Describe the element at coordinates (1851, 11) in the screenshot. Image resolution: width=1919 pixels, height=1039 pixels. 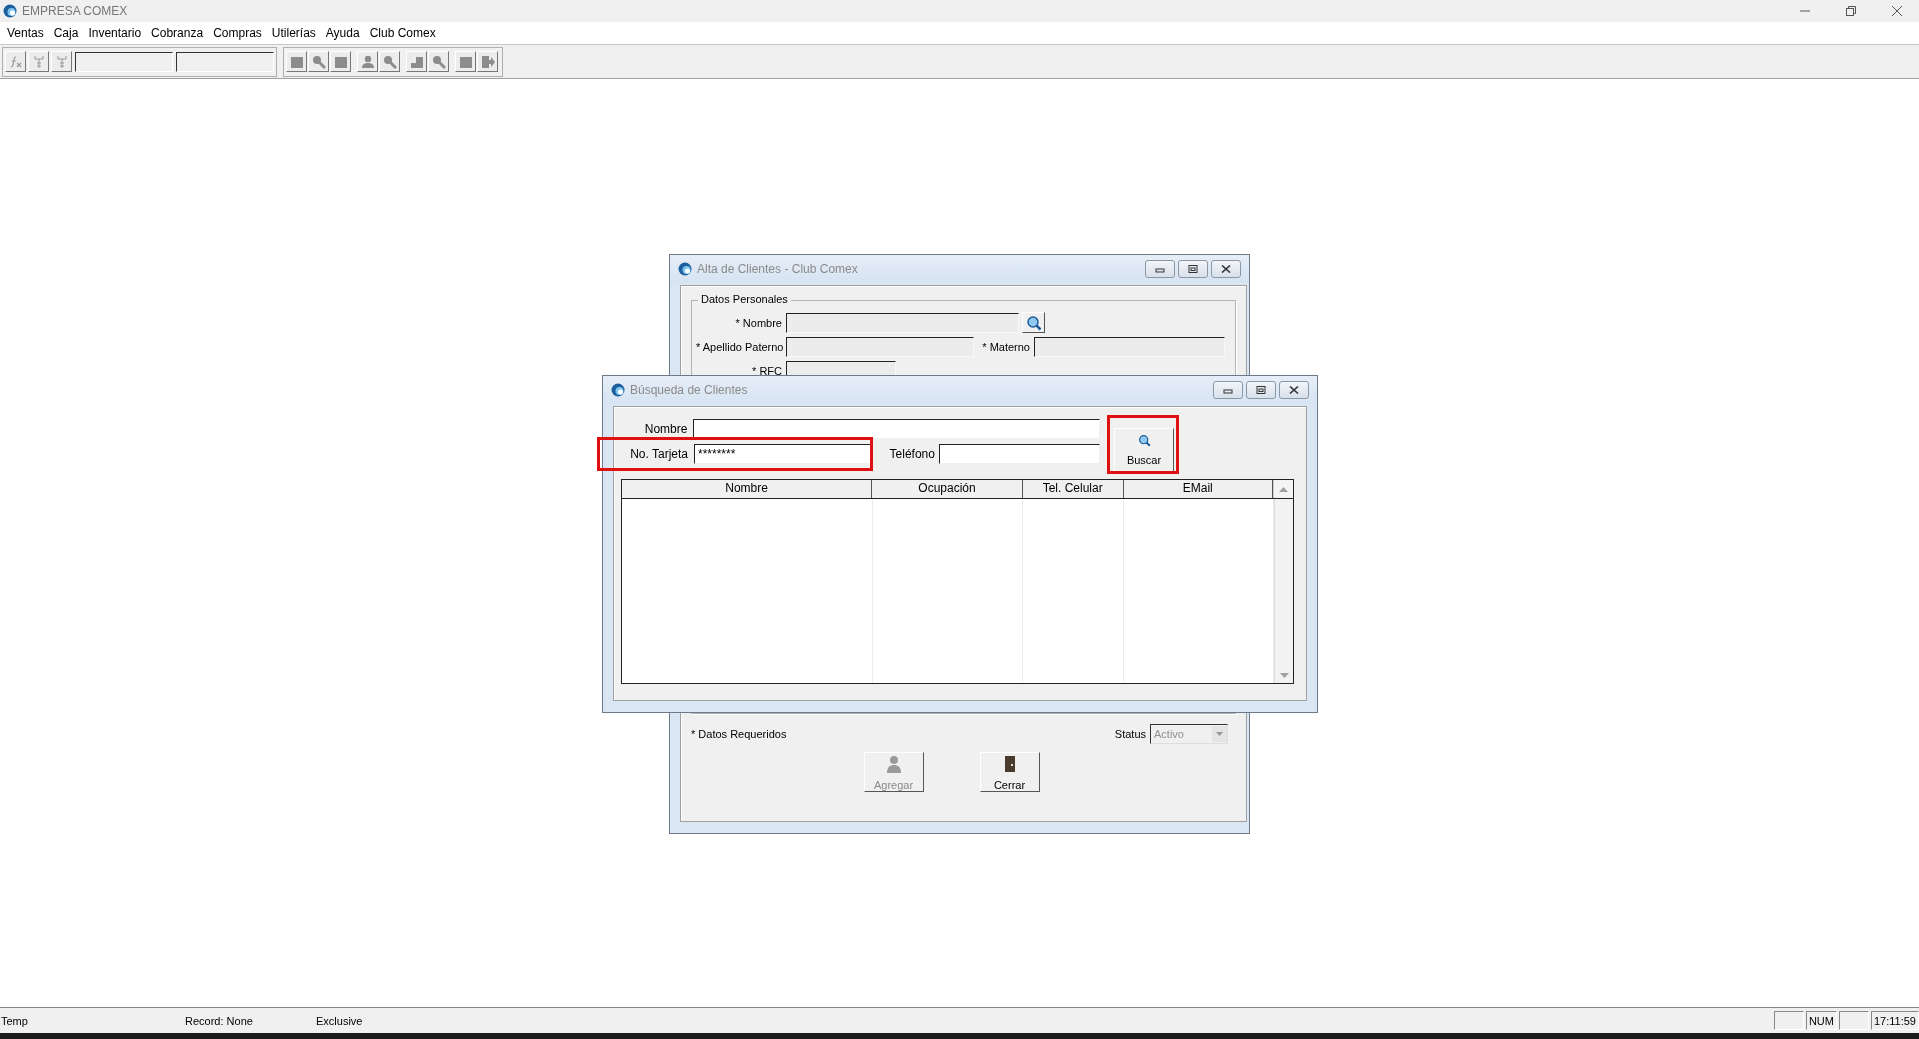
I see `restore-icon` at that location.